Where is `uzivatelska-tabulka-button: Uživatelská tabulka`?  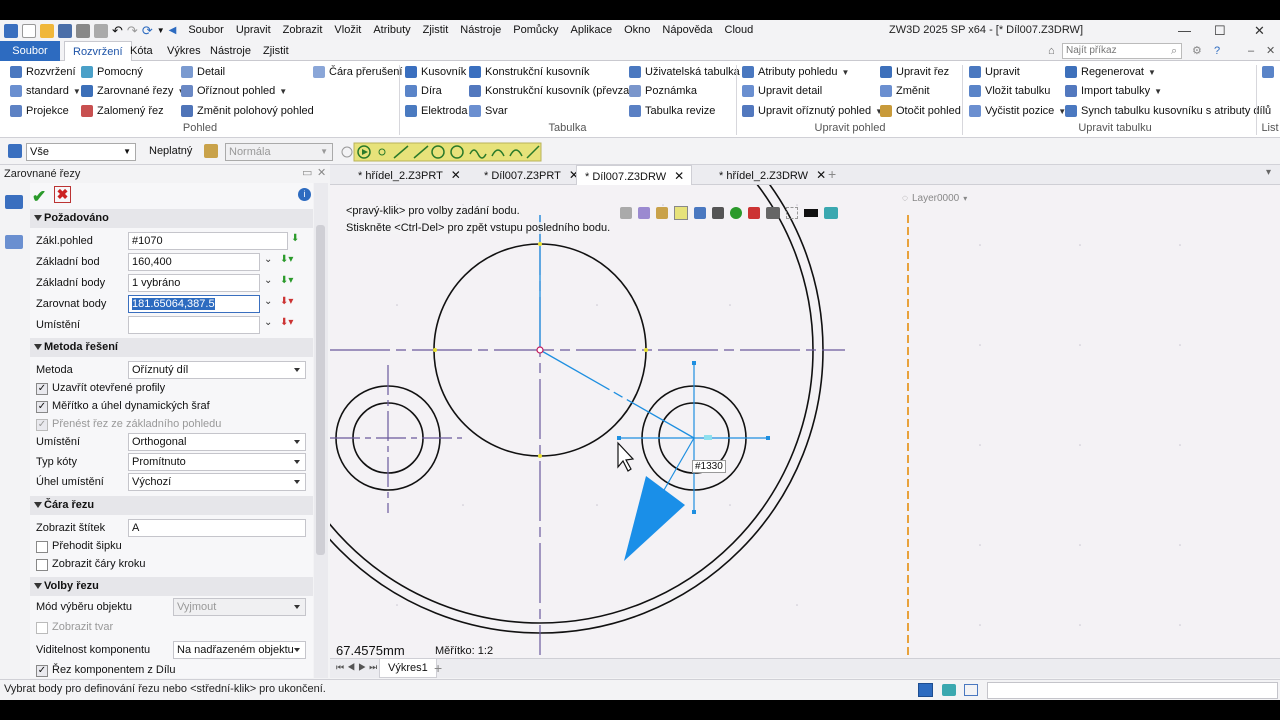 uzivatelska-tabulka-button: Uživatelská tabulka is located at coordinates (684, 72).